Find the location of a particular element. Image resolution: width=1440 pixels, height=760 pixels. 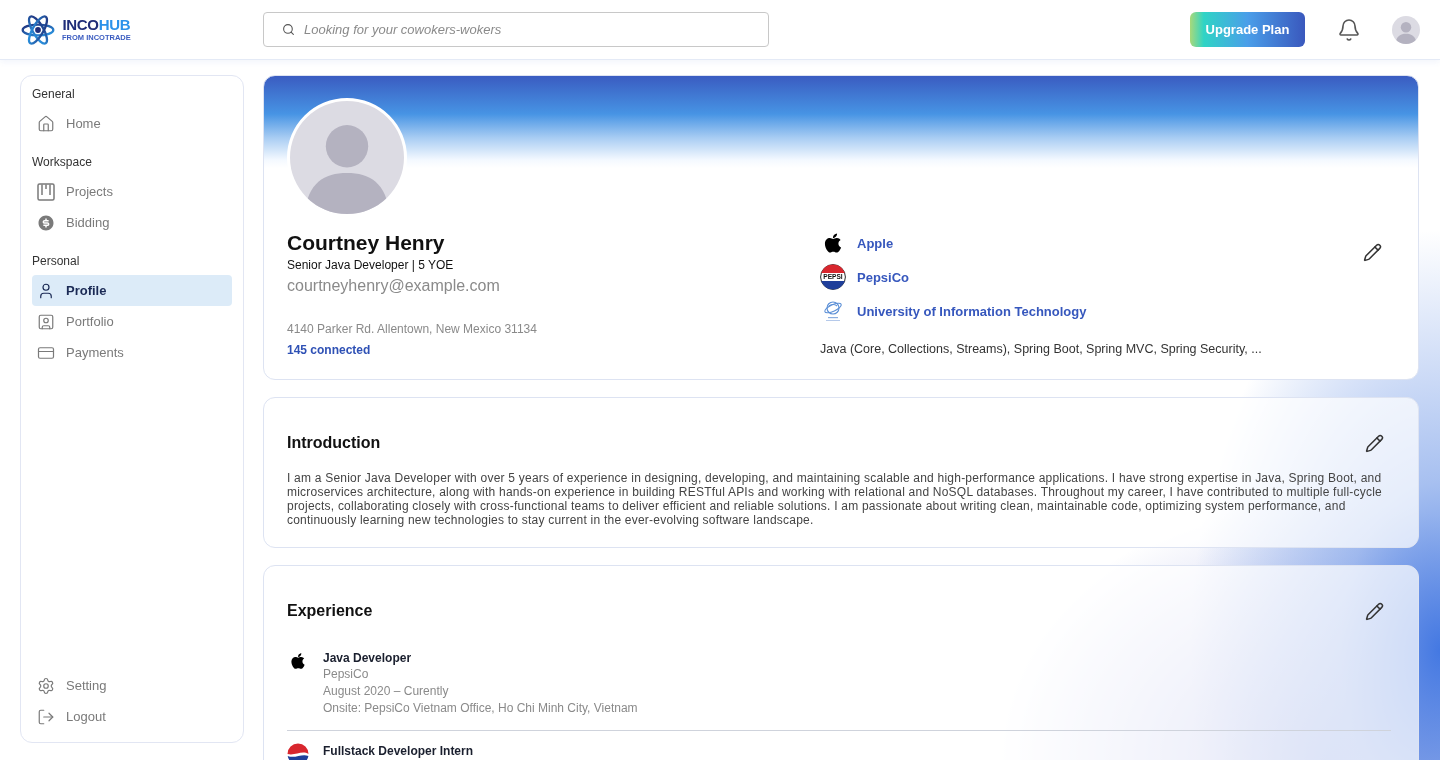

emblem-icon is located at coordinates (833, 311).